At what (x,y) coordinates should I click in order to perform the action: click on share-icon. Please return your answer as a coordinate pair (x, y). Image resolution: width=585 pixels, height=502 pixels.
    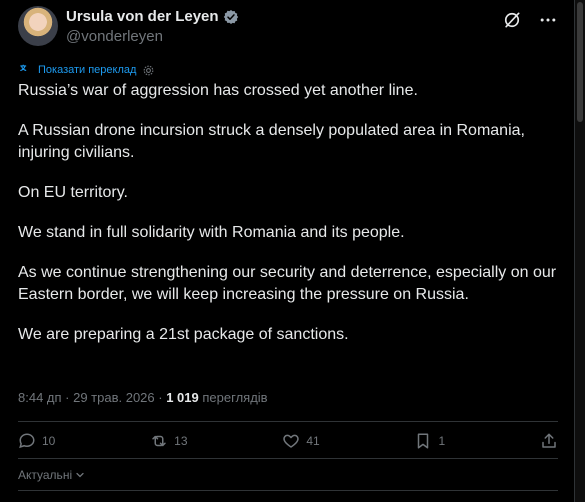
    Looking at the image, I should click on (549, 440).